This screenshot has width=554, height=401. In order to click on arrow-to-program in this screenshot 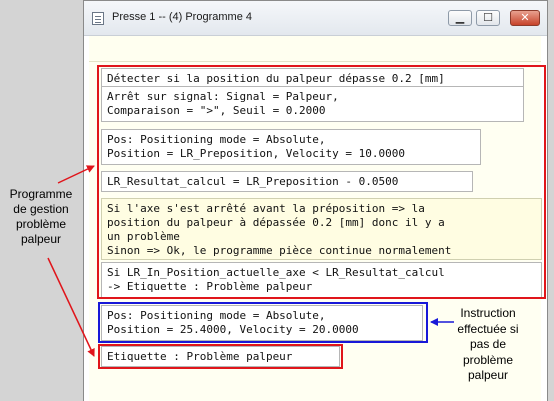, I will do `click(76, 174)`.